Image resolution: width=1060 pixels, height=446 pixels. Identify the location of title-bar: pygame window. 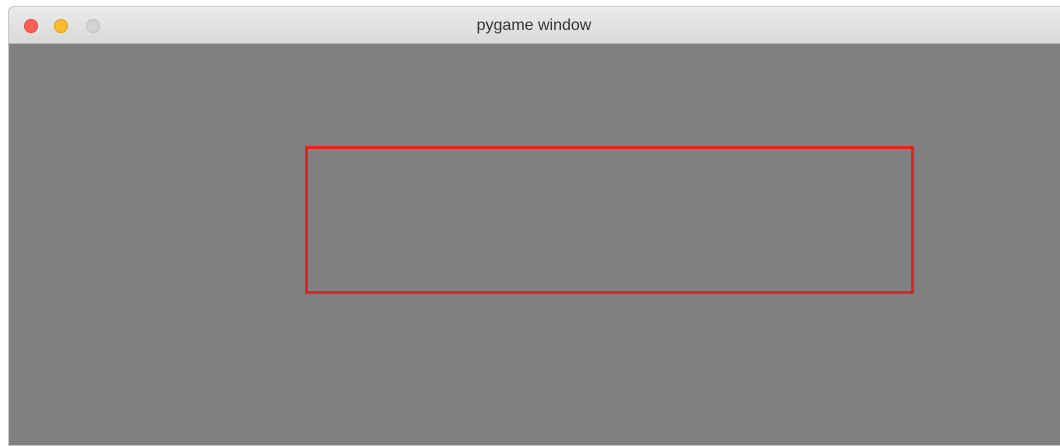
(534, 25).